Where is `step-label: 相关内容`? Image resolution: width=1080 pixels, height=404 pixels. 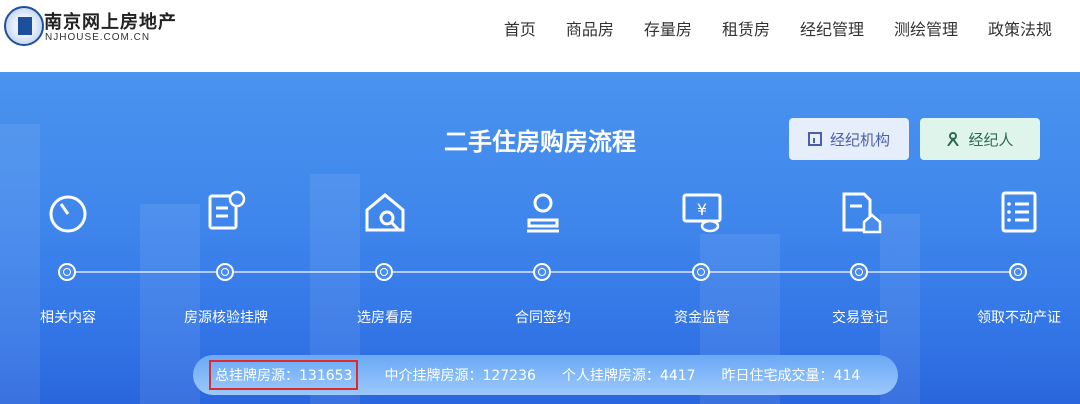 step-label: 相关内容 is located at coordinates (68, 318).